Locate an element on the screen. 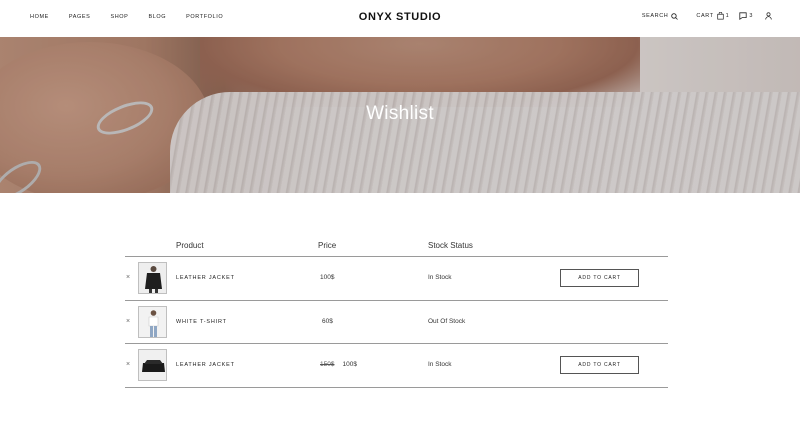 Image resolution: width=800 pixels, height=445 pixels. tshirt-image is located at coordinates (152, 321).